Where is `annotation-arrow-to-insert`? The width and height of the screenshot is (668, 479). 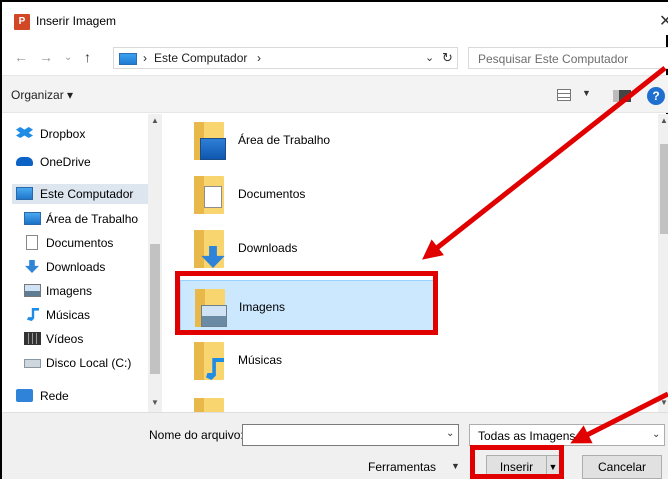 annotation-arrow-to-insert is located at coordinates (619, 417).